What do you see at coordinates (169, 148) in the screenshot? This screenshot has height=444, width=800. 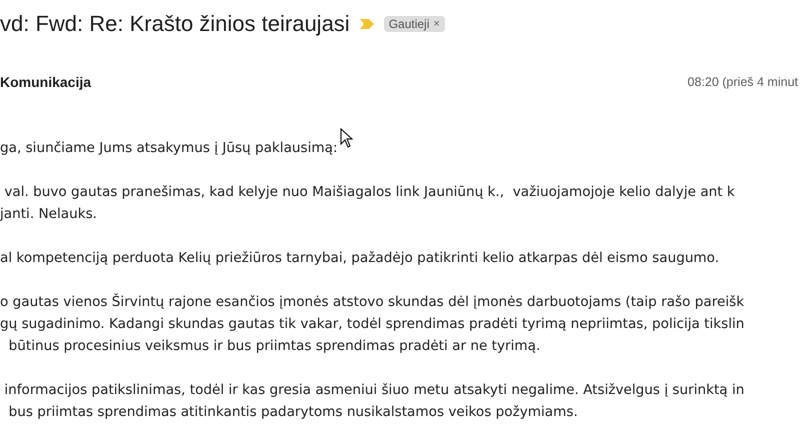 I see `body-text-line: ga, siunčiame Jums atsakymus į Jūsų paklausimą:` at bounding box center [169, 148].